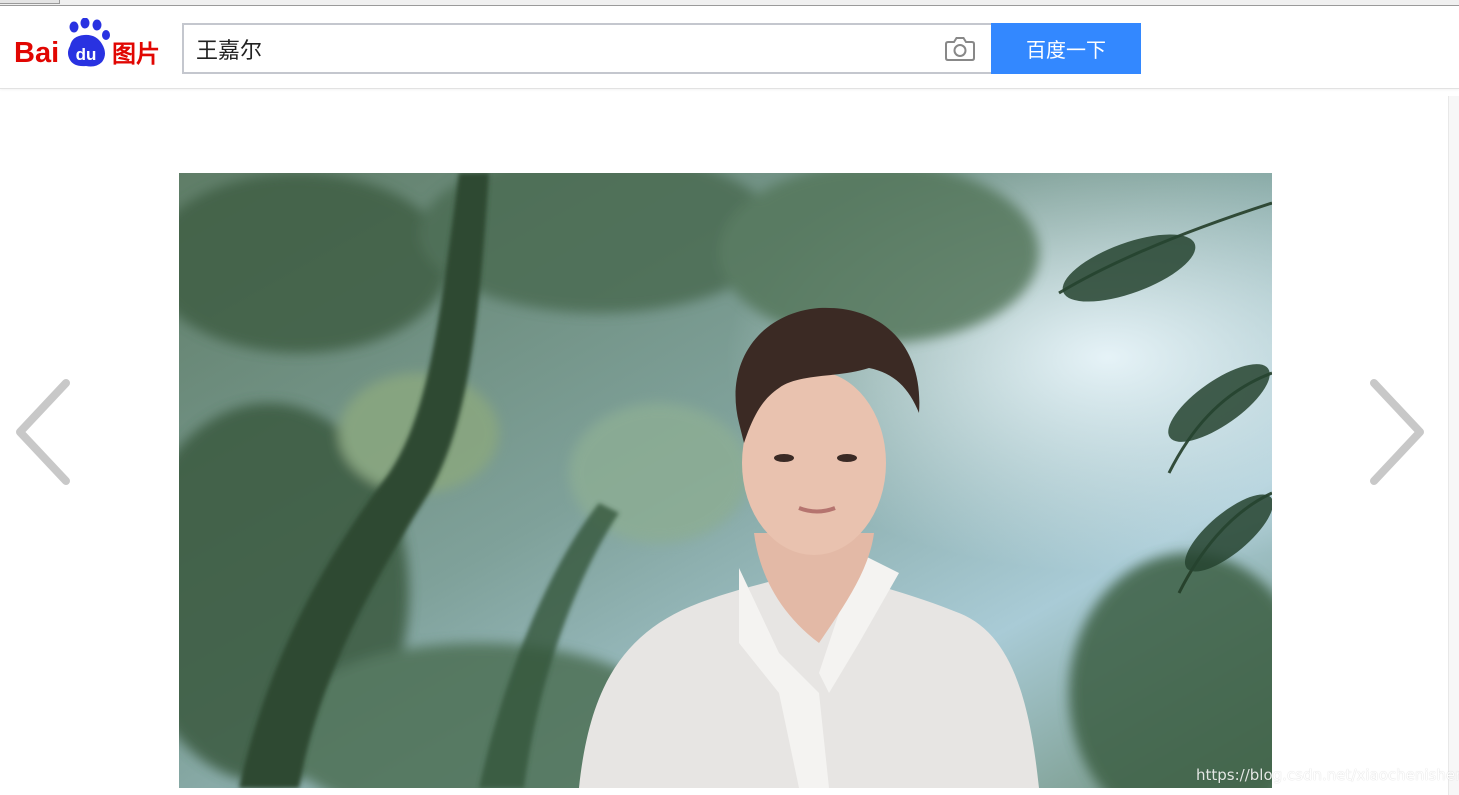 The image size is (1459, 795). What do you see at coordinates (1398, 432) in the screenshot?
I see `next-image-arrow` at bounding box center [1398, 432].